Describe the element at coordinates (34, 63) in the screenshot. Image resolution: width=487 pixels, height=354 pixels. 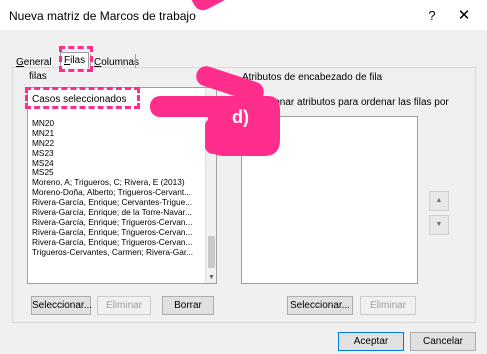
I see `tab-general: General` at that location.